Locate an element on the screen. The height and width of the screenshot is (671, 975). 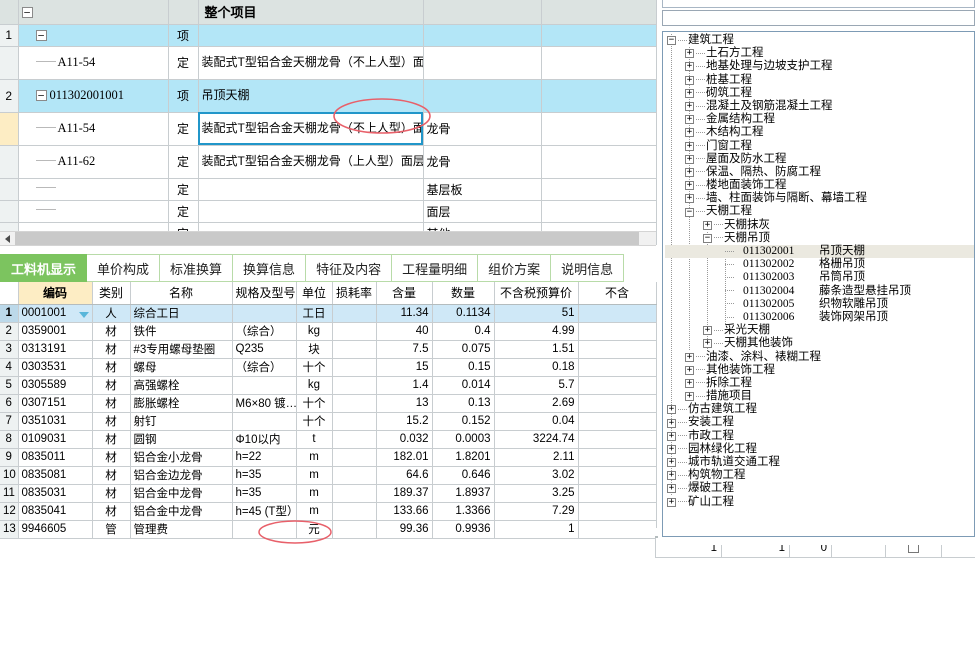
resource-row: 2 0359001 材铁件 （综合） kg 40 0.4 4.99 is located at coordinates (328, 331).